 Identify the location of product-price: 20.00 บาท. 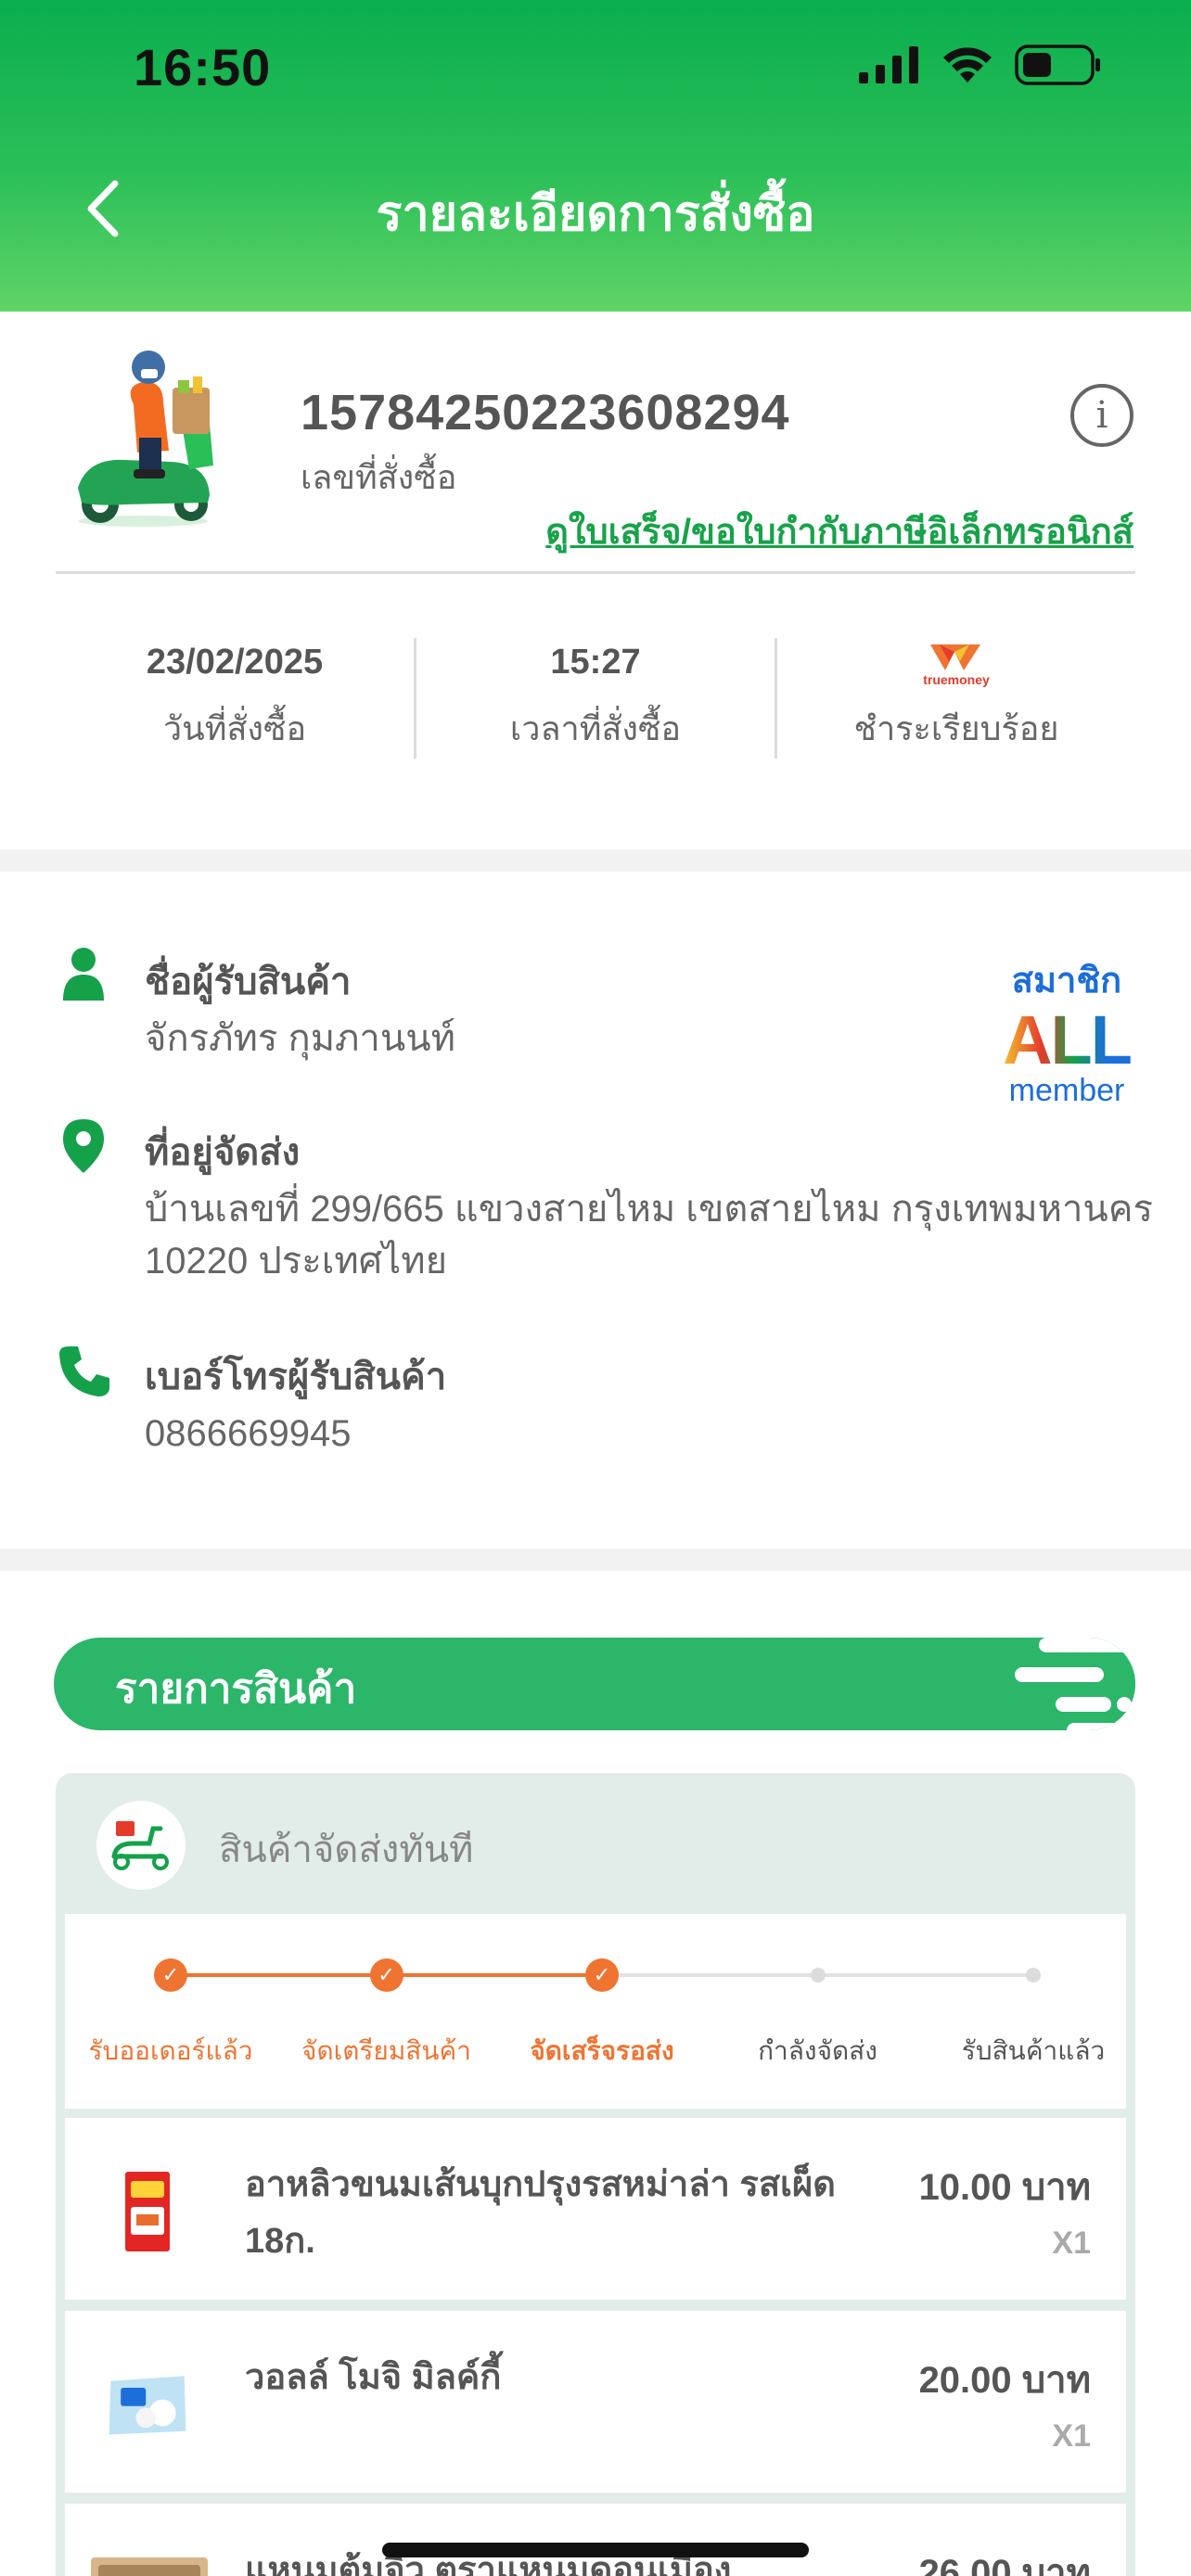
(1004, 2380).